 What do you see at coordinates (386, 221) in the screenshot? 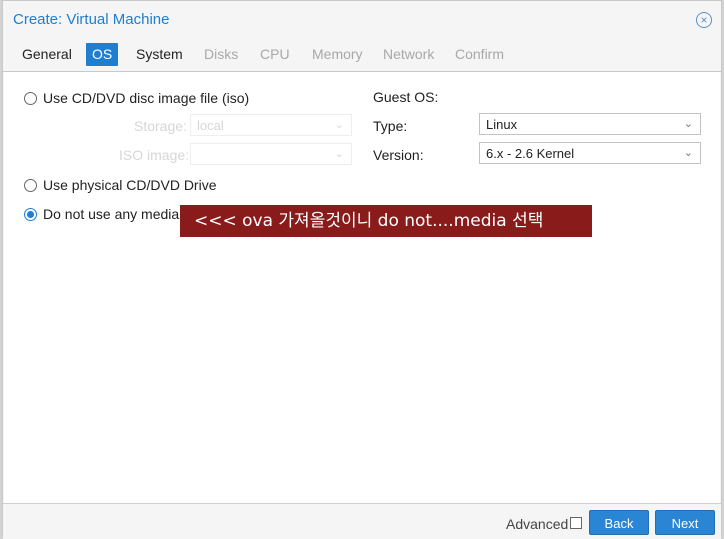
I see `annotation-banner: <<< ova 가져올것이니 do not....media 선택` at bounding box center [386, 221].